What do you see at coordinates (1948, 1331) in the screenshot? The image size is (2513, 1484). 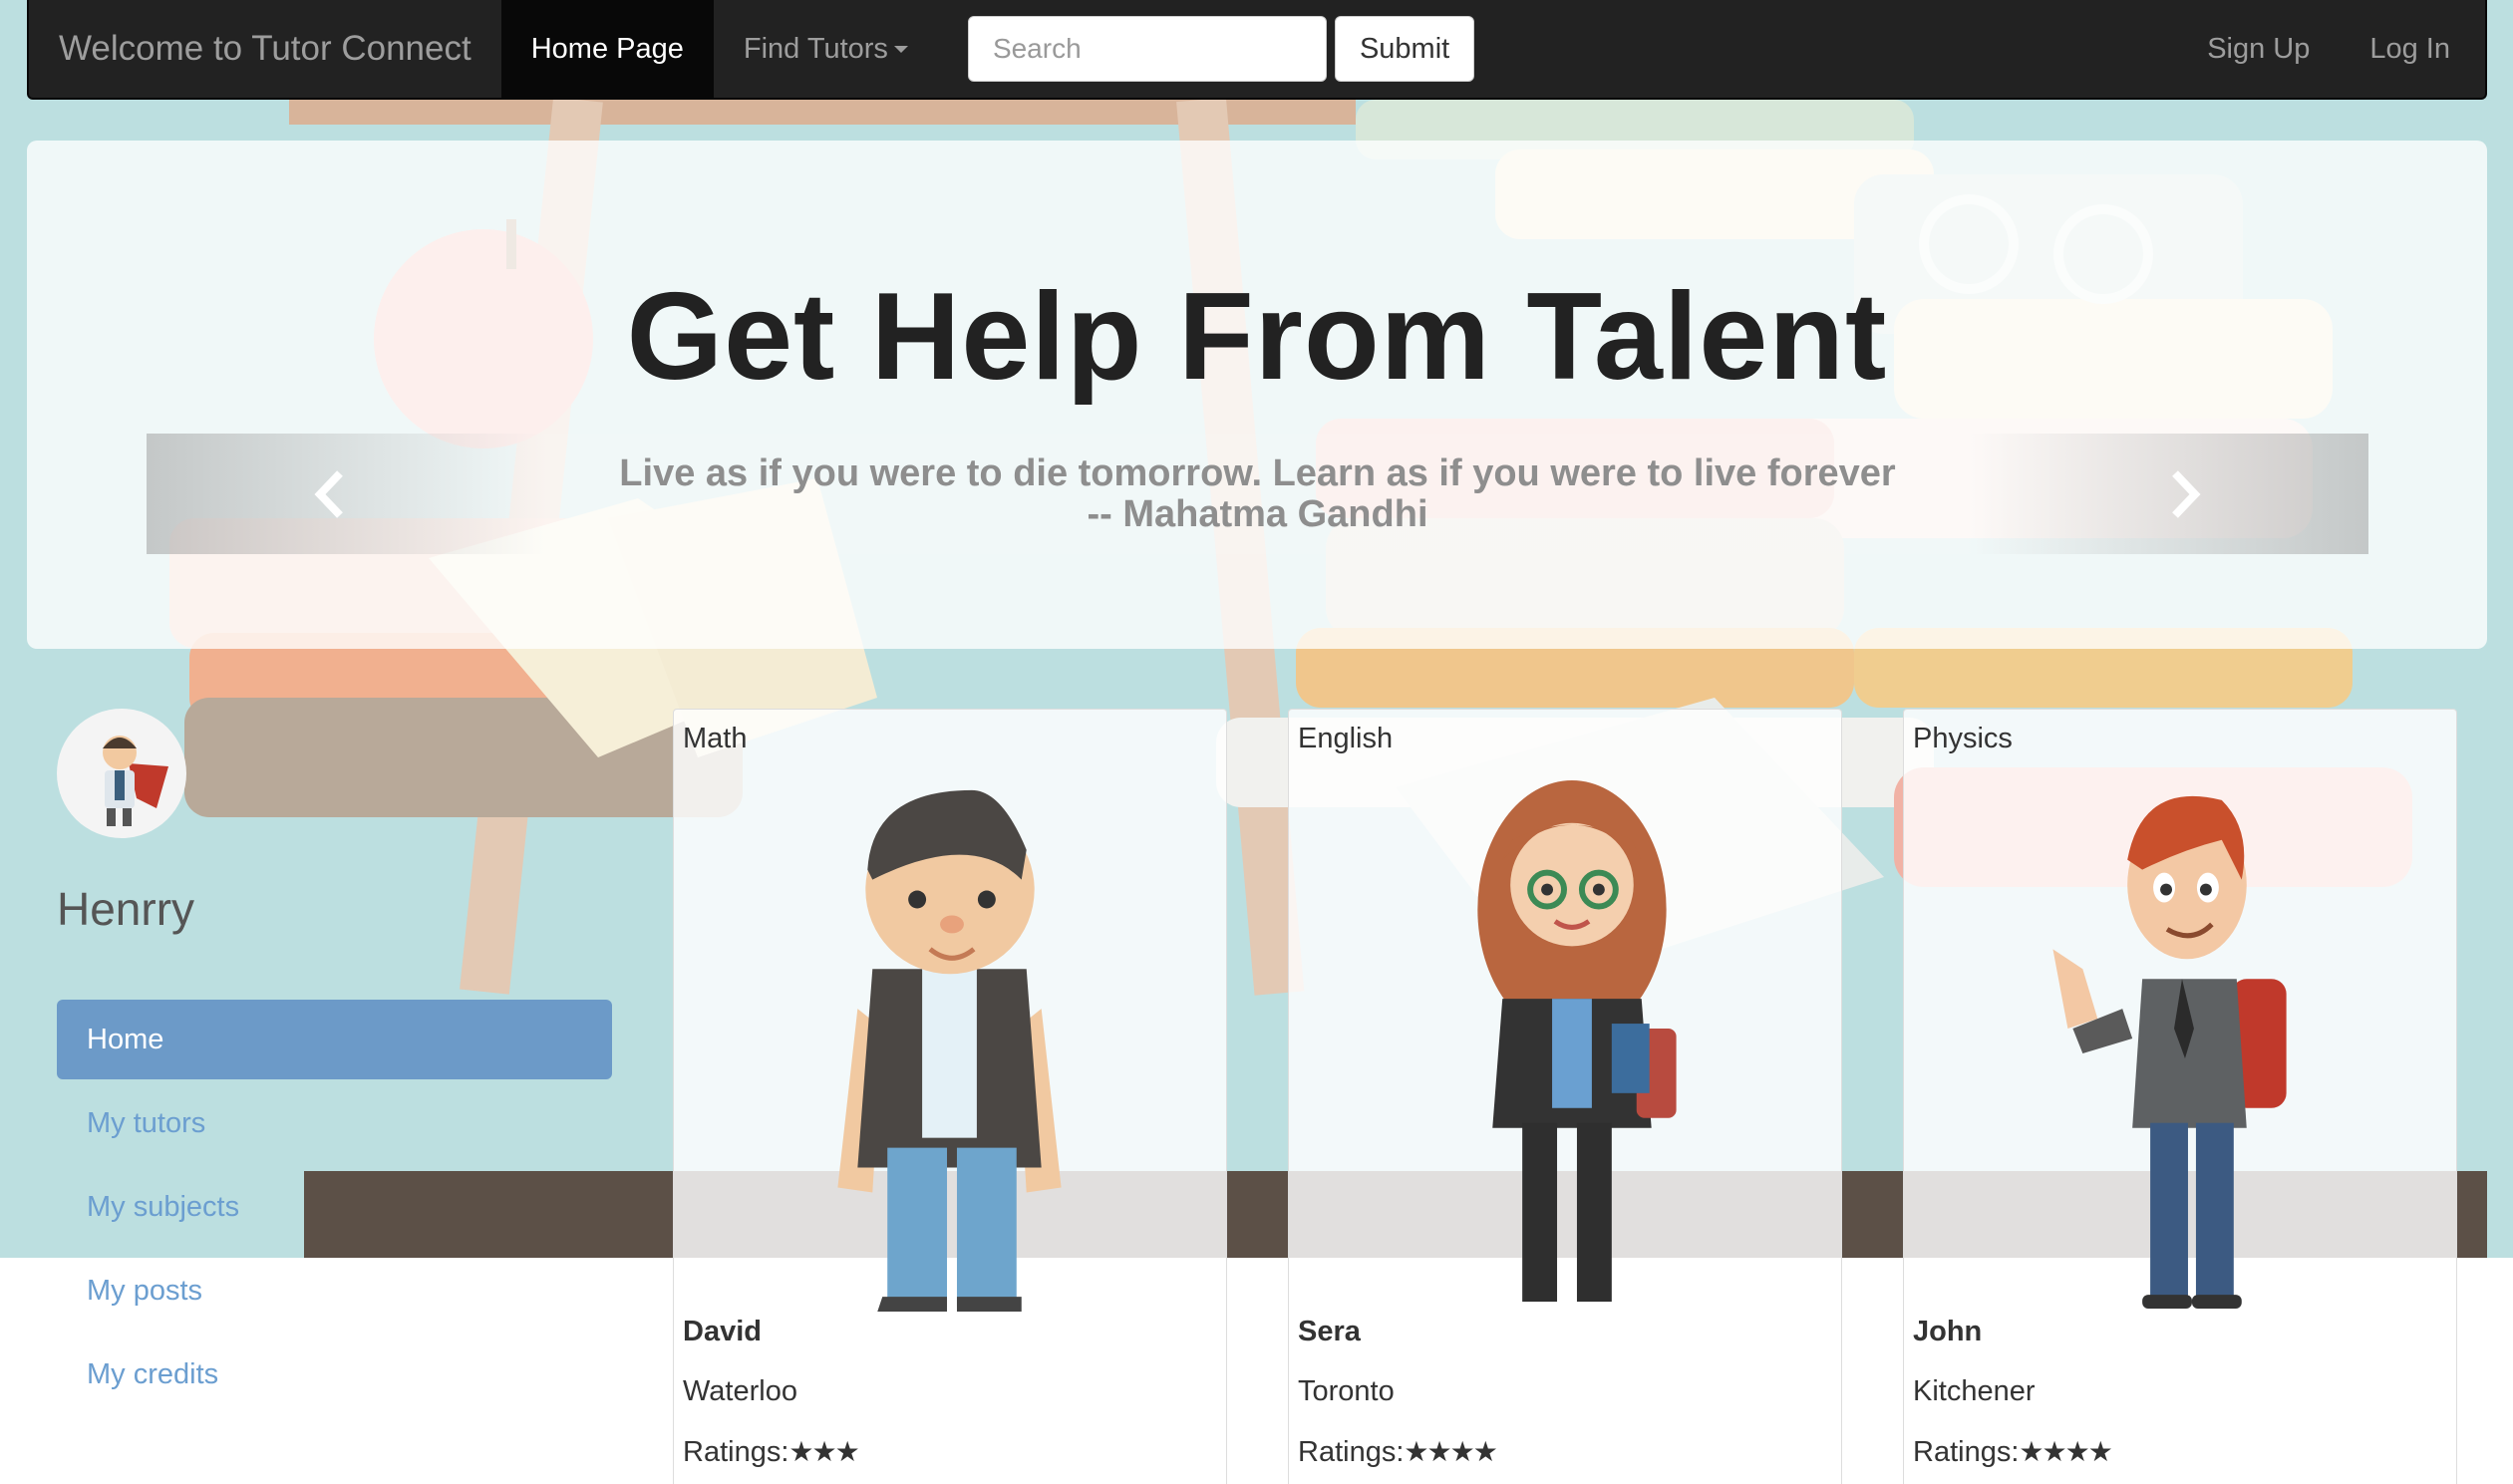 I see `card-tutor-name: John` at bounding box center [1948, 1331].